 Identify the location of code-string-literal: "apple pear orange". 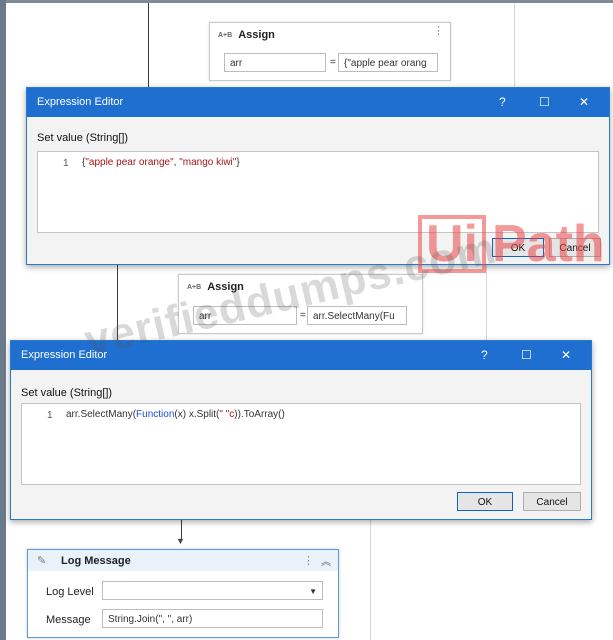
(129, 162).